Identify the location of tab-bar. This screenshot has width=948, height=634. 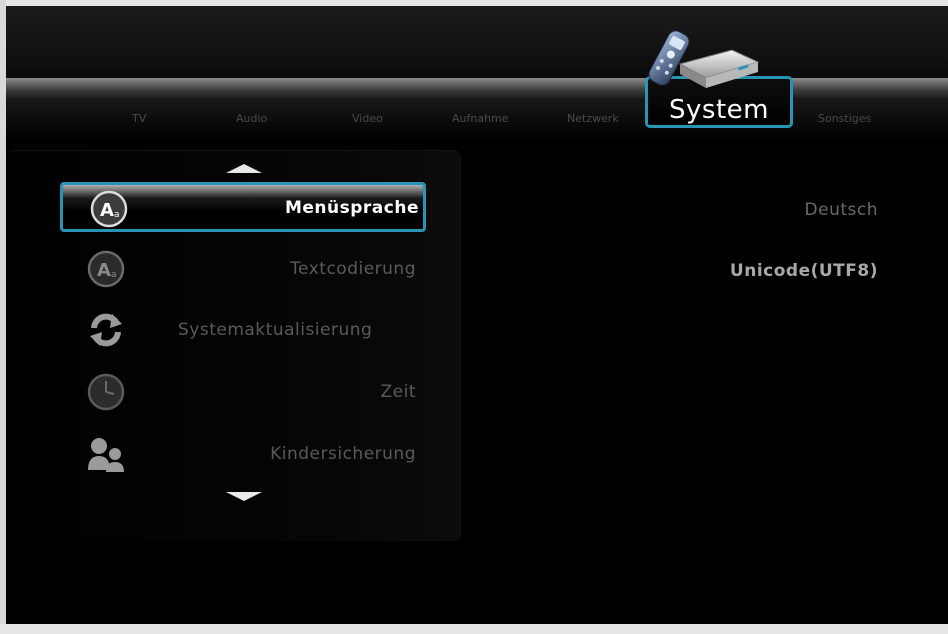
(477, 88).